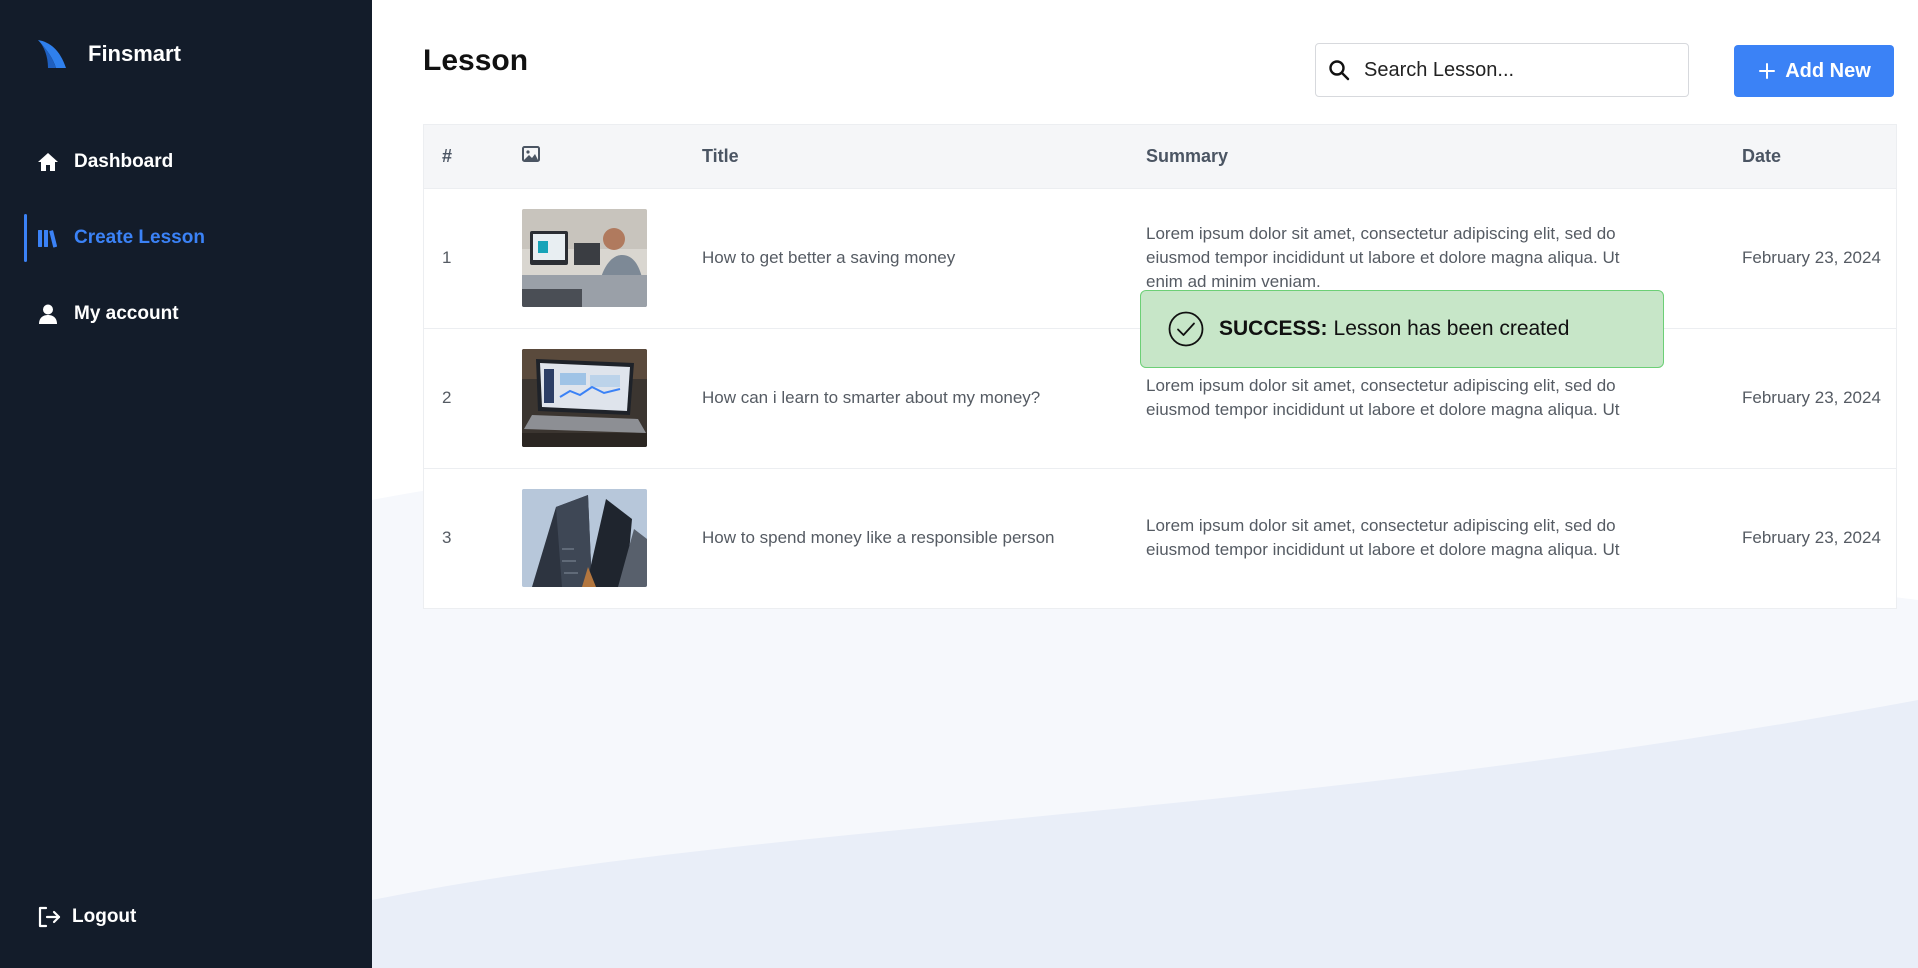 The width and height of the screenshot is (1918, 968). I want to click on row-num: 1, so click(447, 257).